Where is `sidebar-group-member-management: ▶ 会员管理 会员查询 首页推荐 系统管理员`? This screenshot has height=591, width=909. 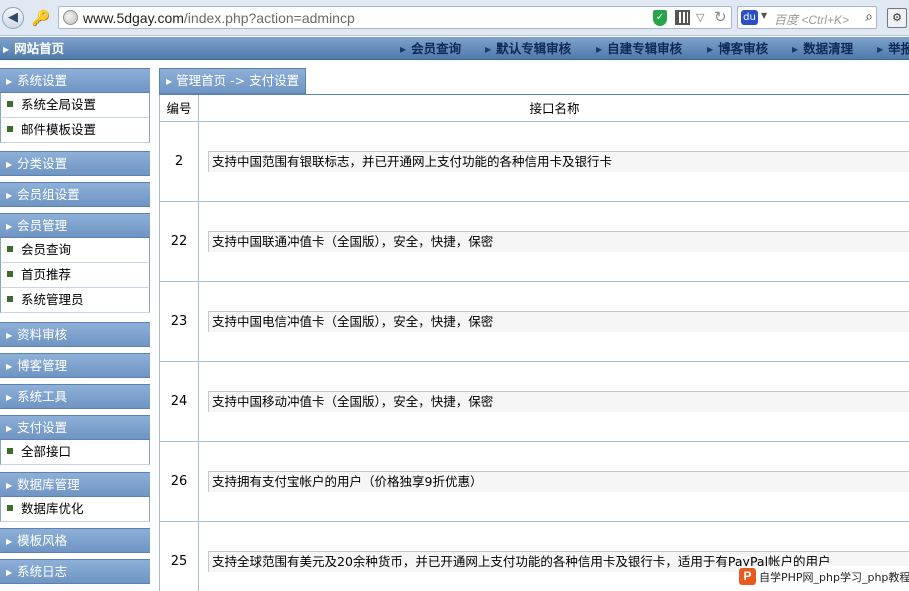
sidebar-group-member-management: ▶ 会员管理 会员查询 首页推荐 系统管理员 is located at coordinates (75, 263).